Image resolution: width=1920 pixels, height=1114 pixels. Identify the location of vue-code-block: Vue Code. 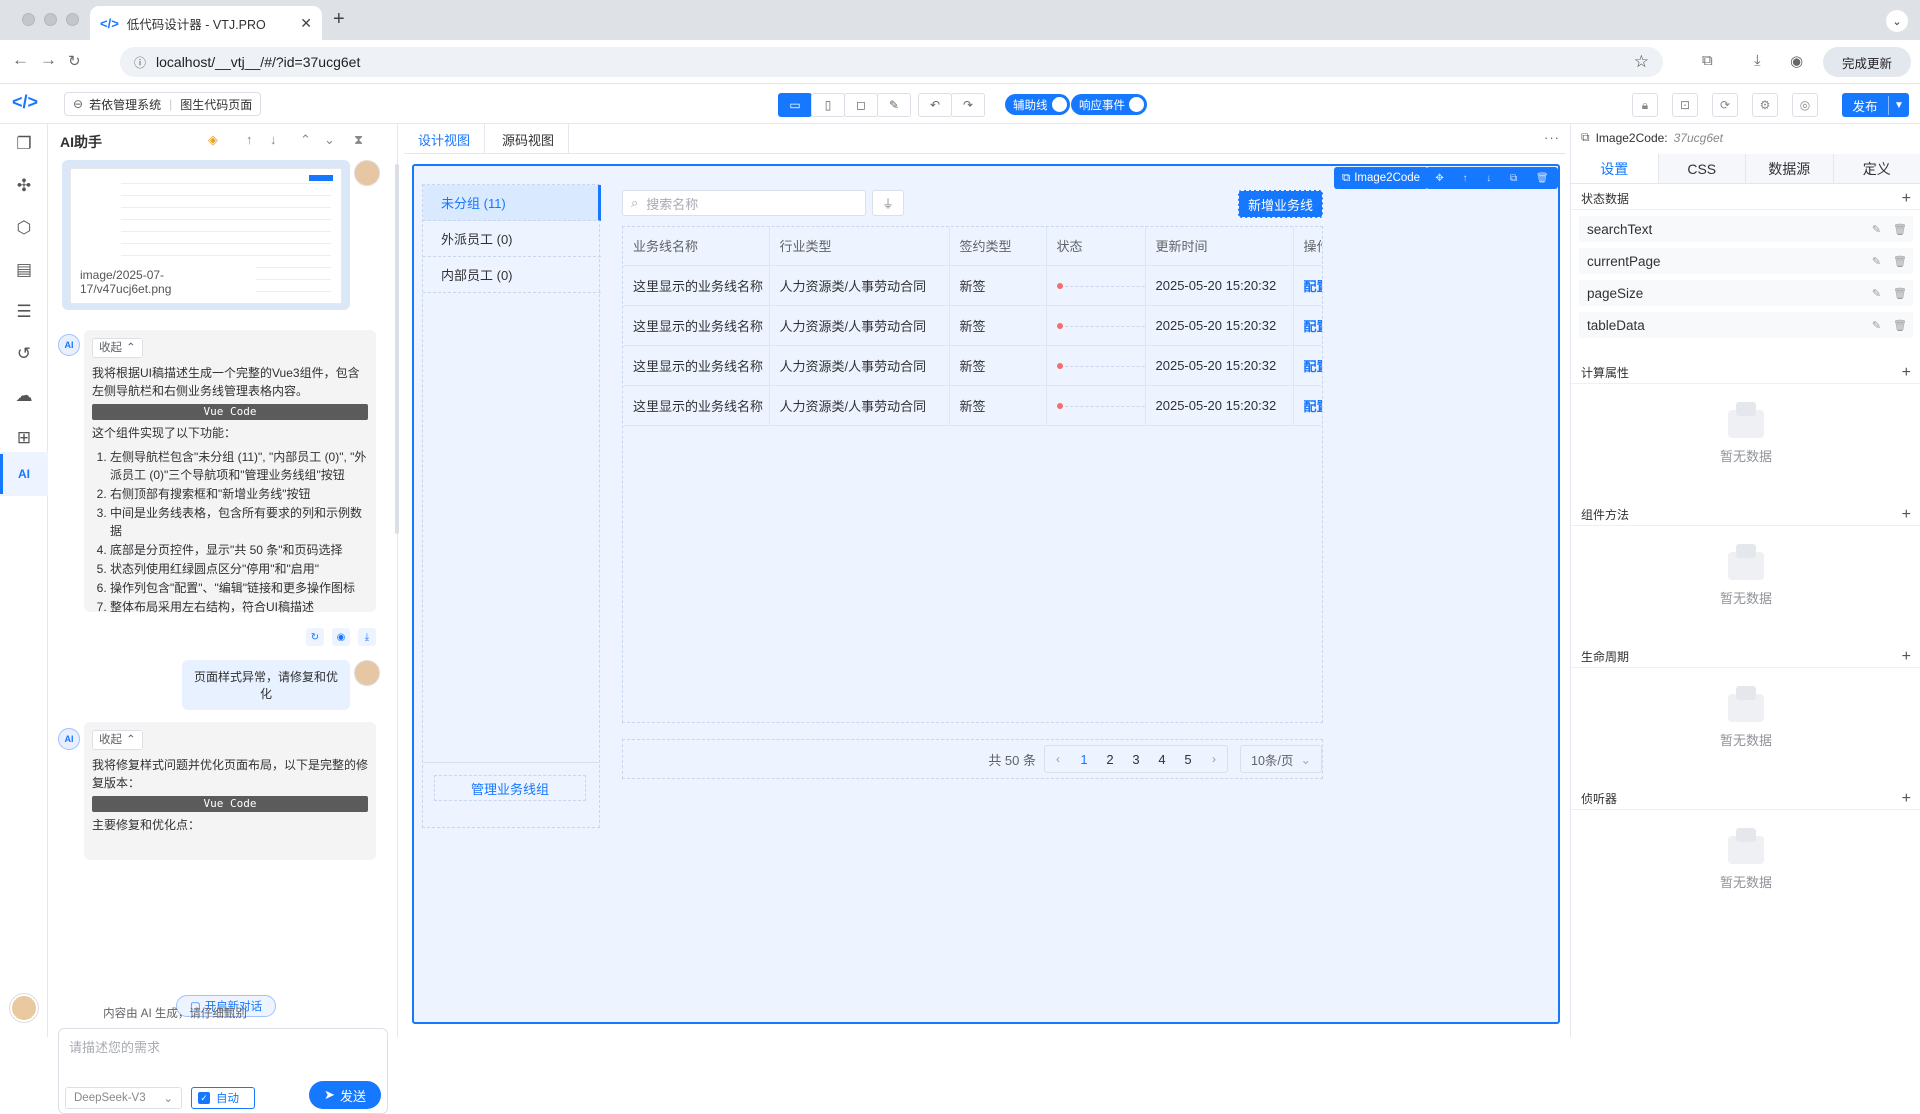
(230, 412).